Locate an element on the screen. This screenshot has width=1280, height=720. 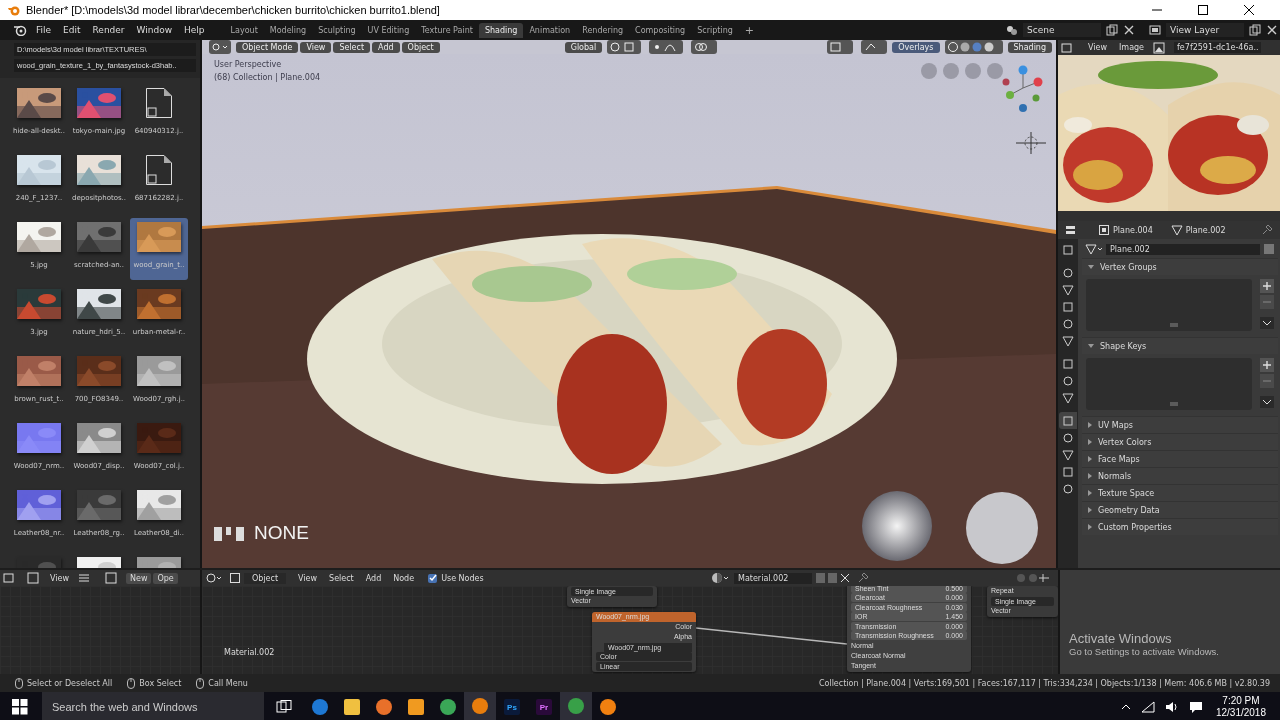
header-menu: Image is located at coordinates (1132, 47).